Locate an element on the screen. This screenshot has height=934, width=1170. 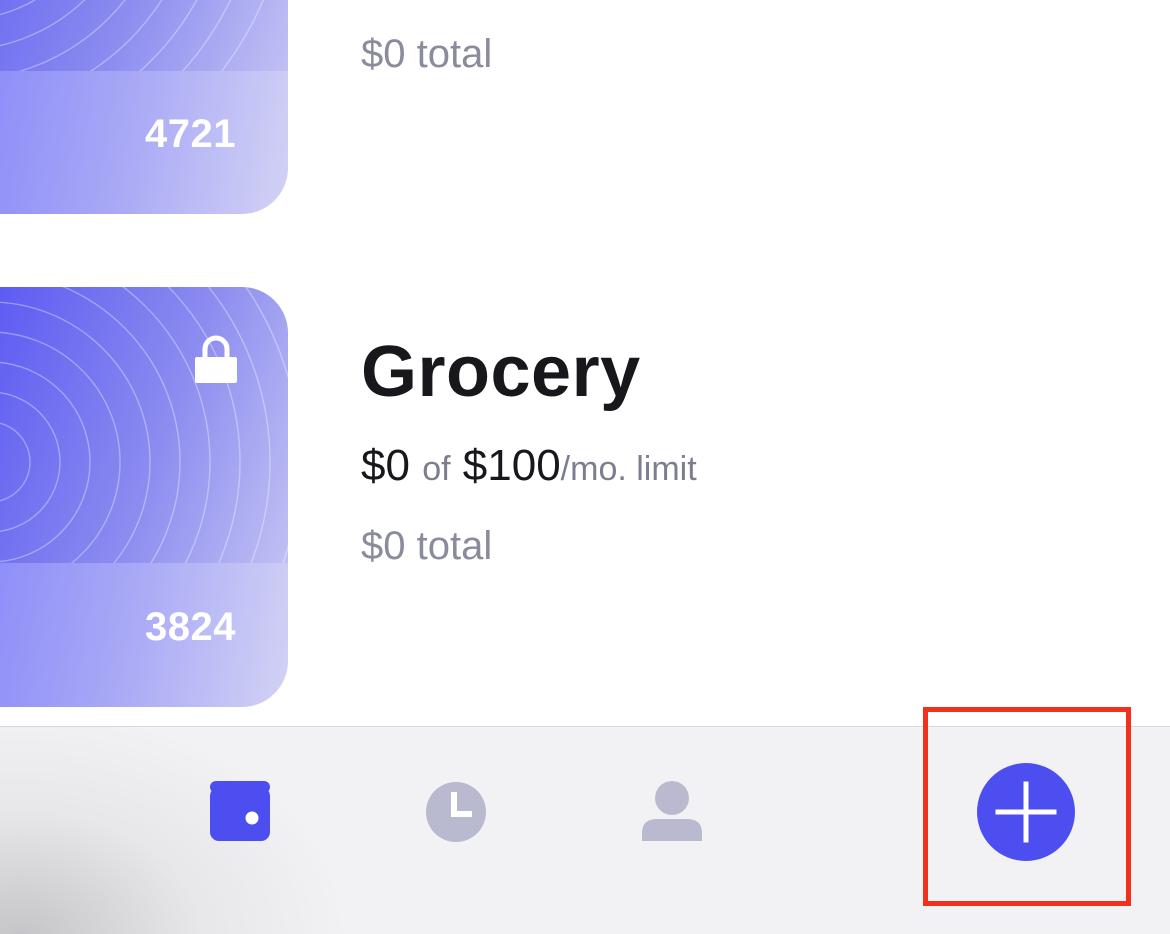
plus-icon is located at coordinates (1026, 812).